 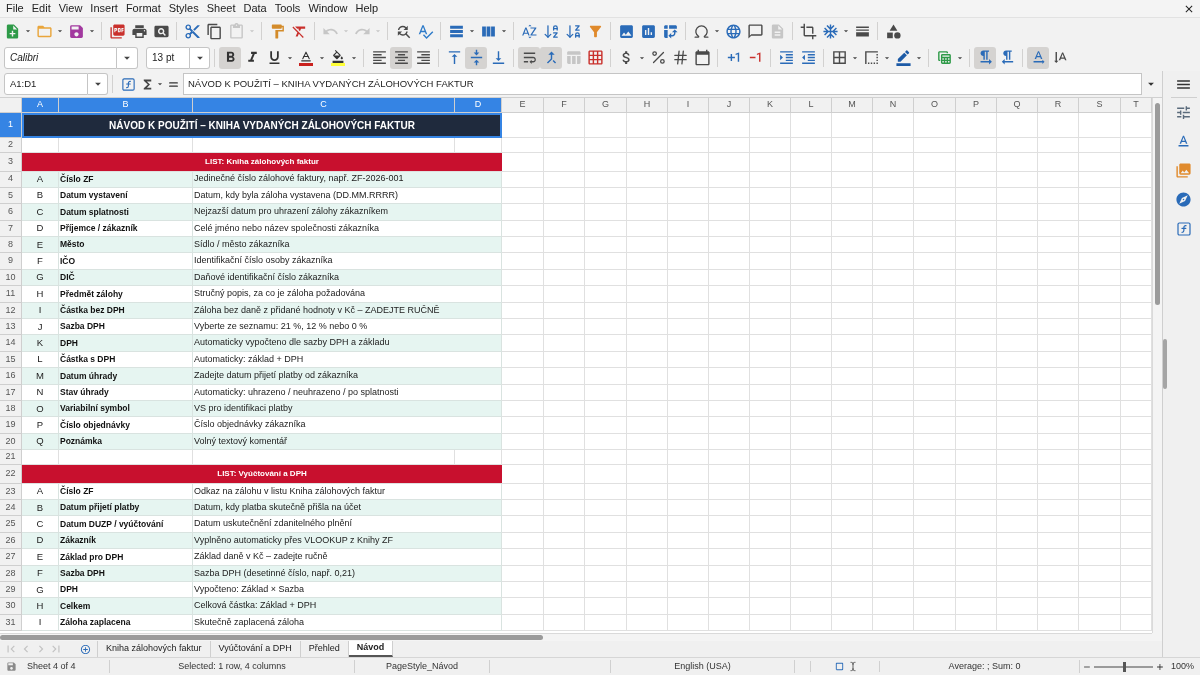 What do you see at coordinates (595, 57) in the screenshot?
I see `grid-icon` at bounding box center [595, 57].